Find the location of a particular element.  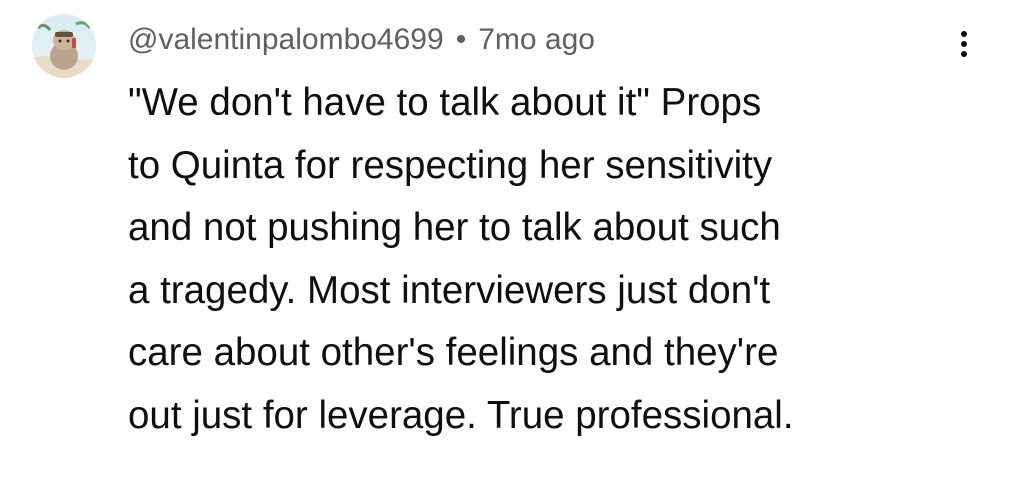

avatar-image is located at coordinates (64, 46).